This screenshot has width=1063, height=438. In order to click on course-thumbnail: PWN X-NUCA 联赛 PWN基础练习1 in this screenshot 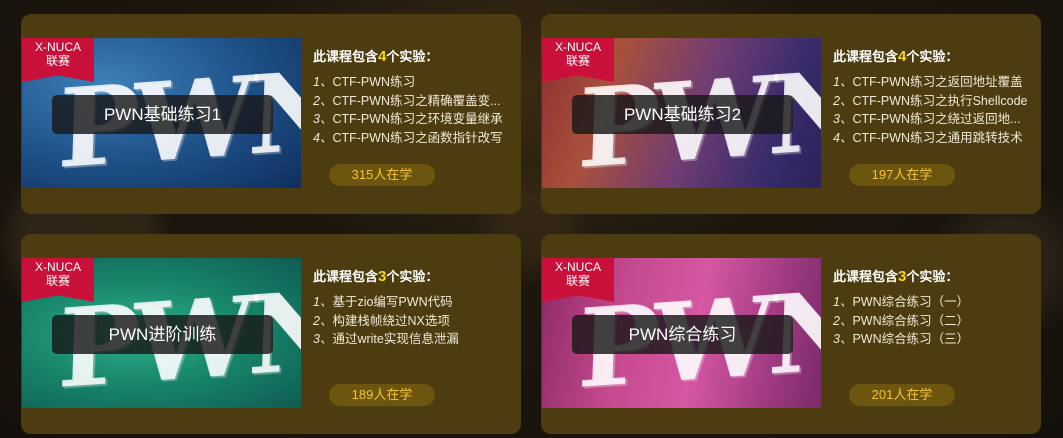, I will do `click(161, 113)`.